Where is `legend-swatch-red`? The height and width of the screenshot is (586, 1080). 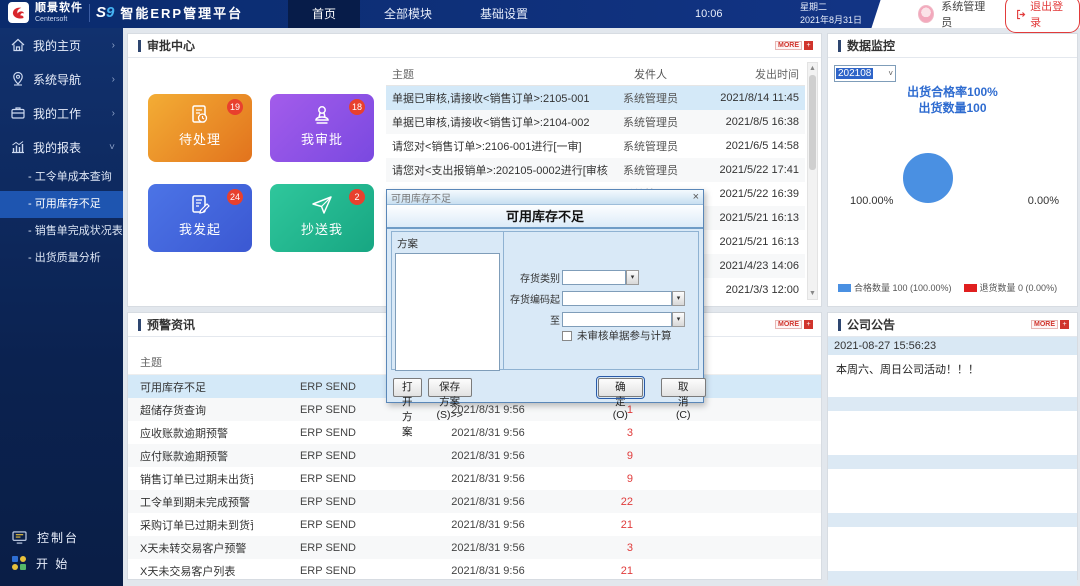 legend-swatch-red is located at coordinates (970, 288).